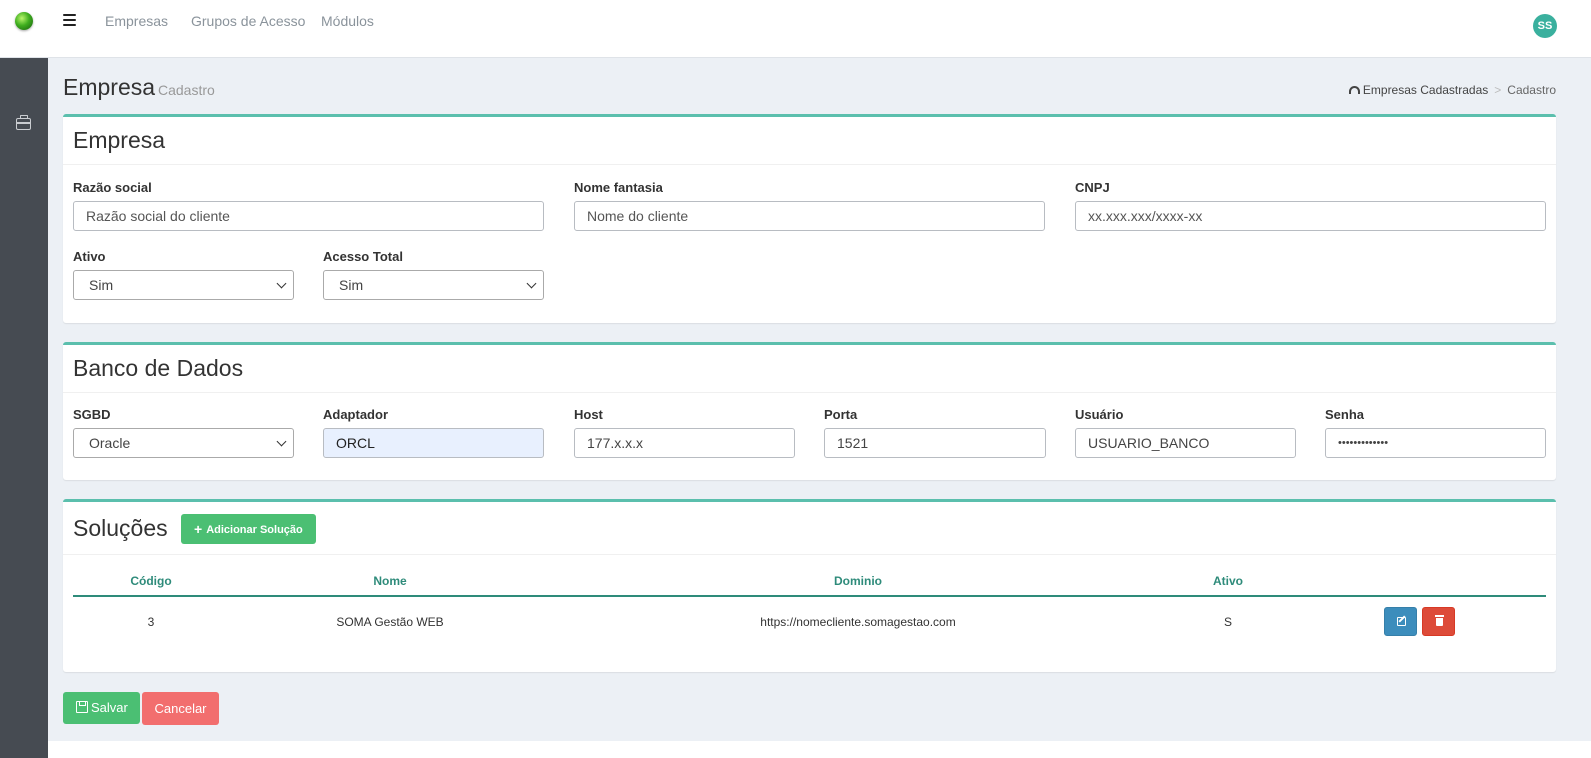 The image size is (1591, 758). What do you see at coordinates (186, 90) in the screenshot?
I see `page-subtitle: Cadastro` at bounding box center [186, 90].